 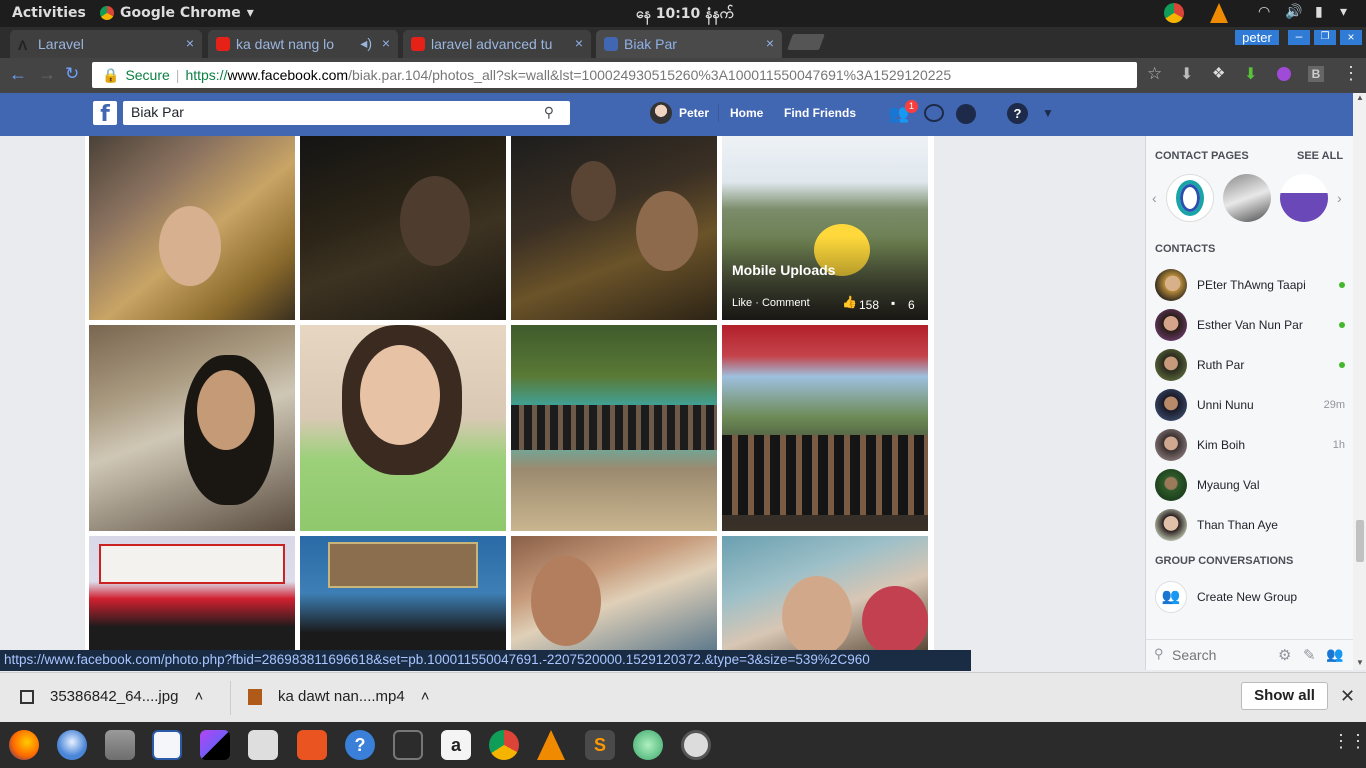 I want to click on tab-biak-par: Biak Par ×, so click(x=689, y=44).